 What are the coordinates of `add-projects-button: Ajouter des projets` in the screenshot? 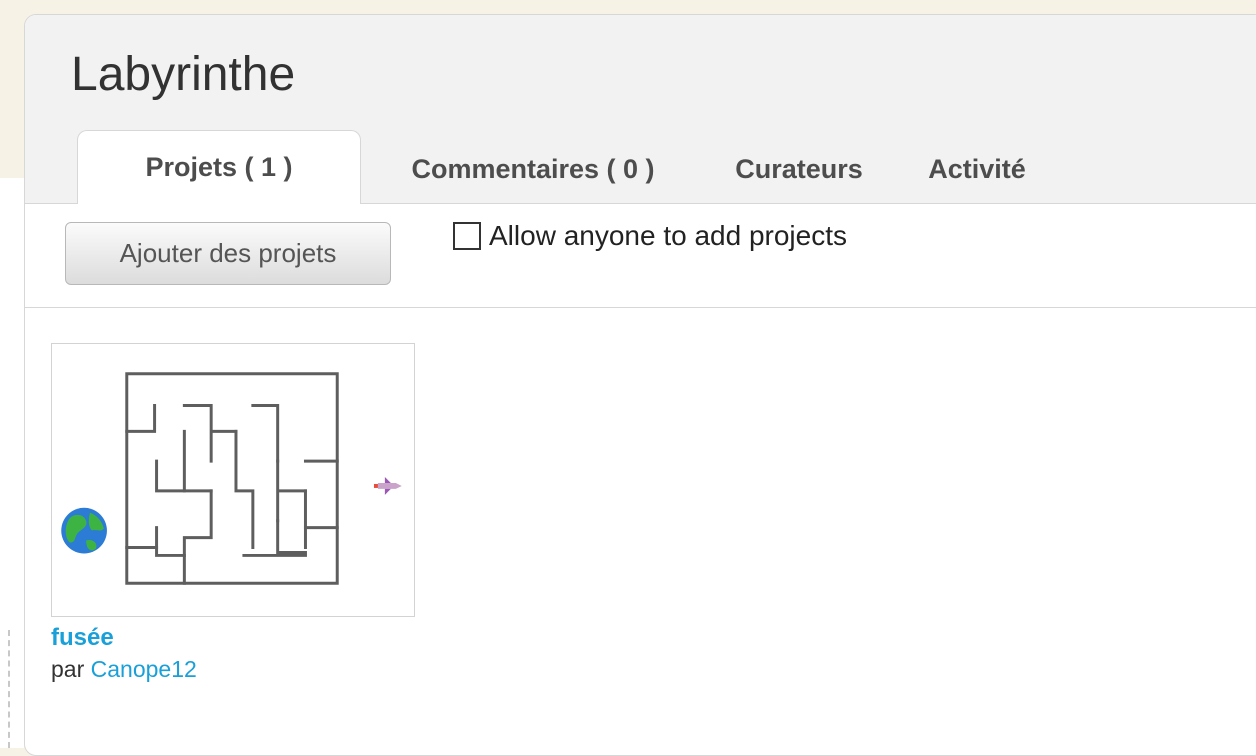 It's located at (228, 253).